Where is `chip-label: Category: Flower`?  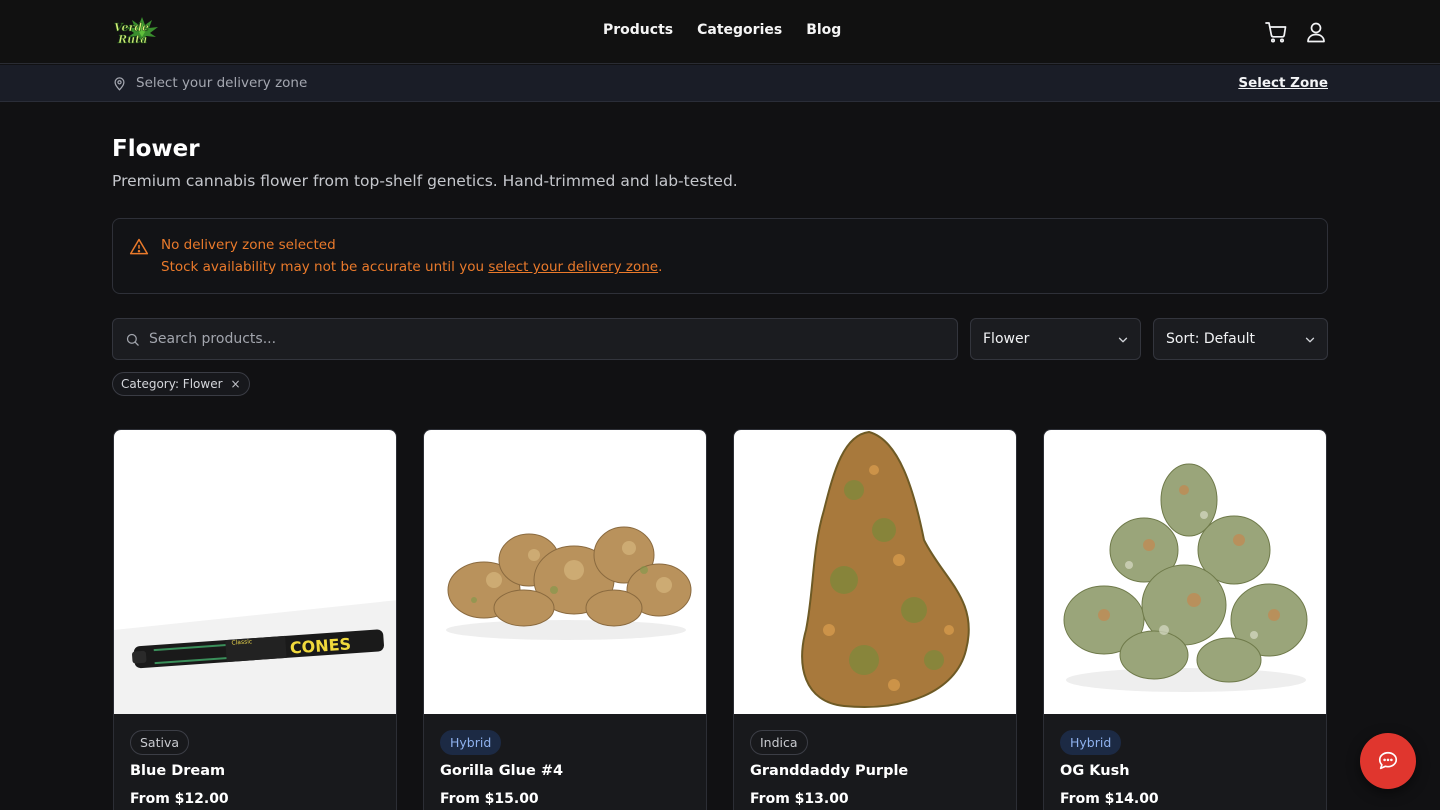
chip-label: Category: Flower is located at coordinates (172, 384).